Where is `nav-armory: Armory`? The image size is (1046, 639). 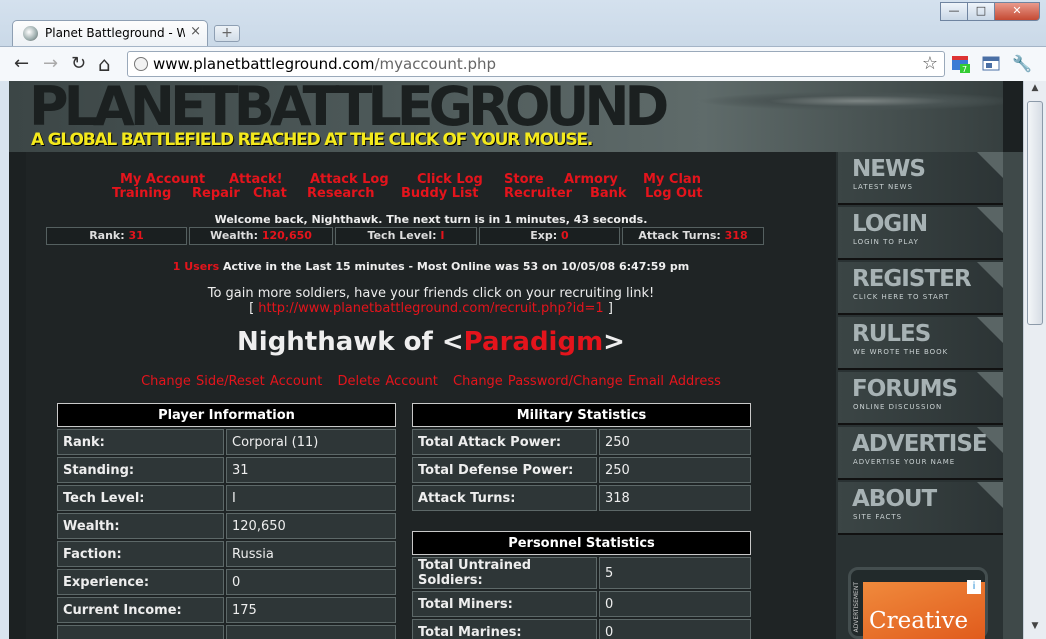 nav-armory: Armory is located at coordinates (591, 179).